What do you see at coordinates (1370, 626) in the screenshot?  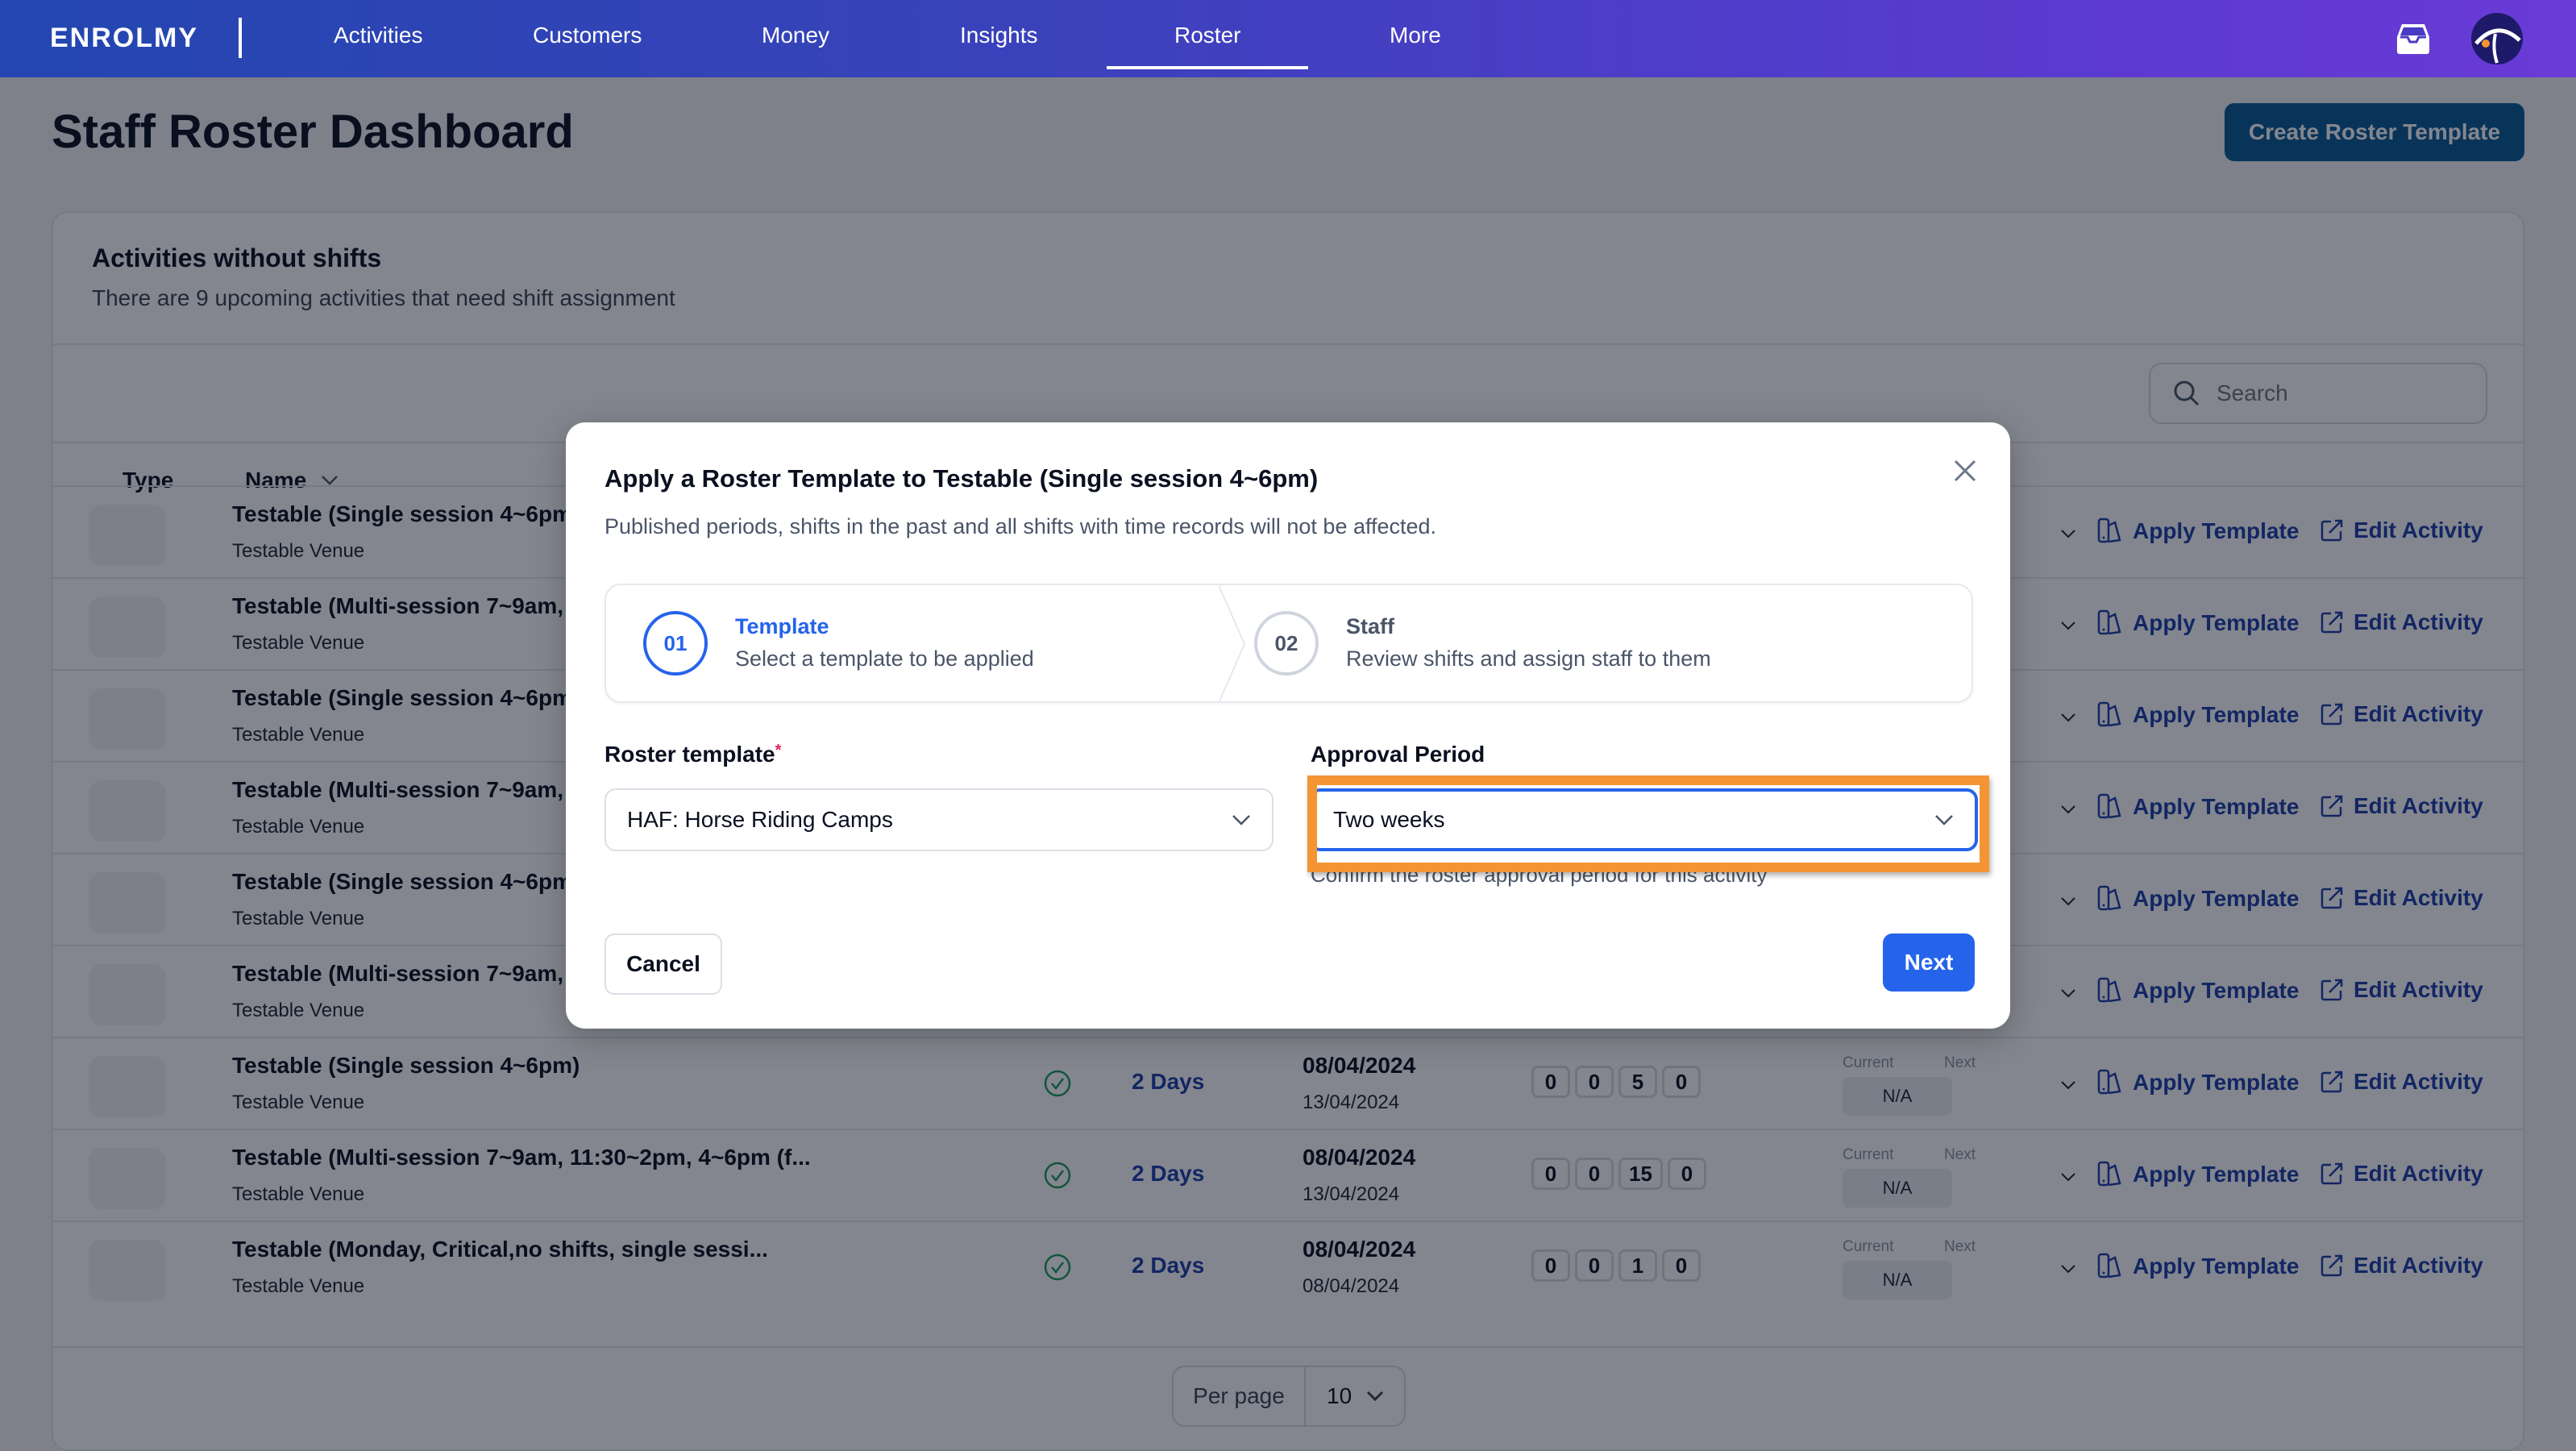 I see `step-title: Staff` at bounding box center [1370, 626].